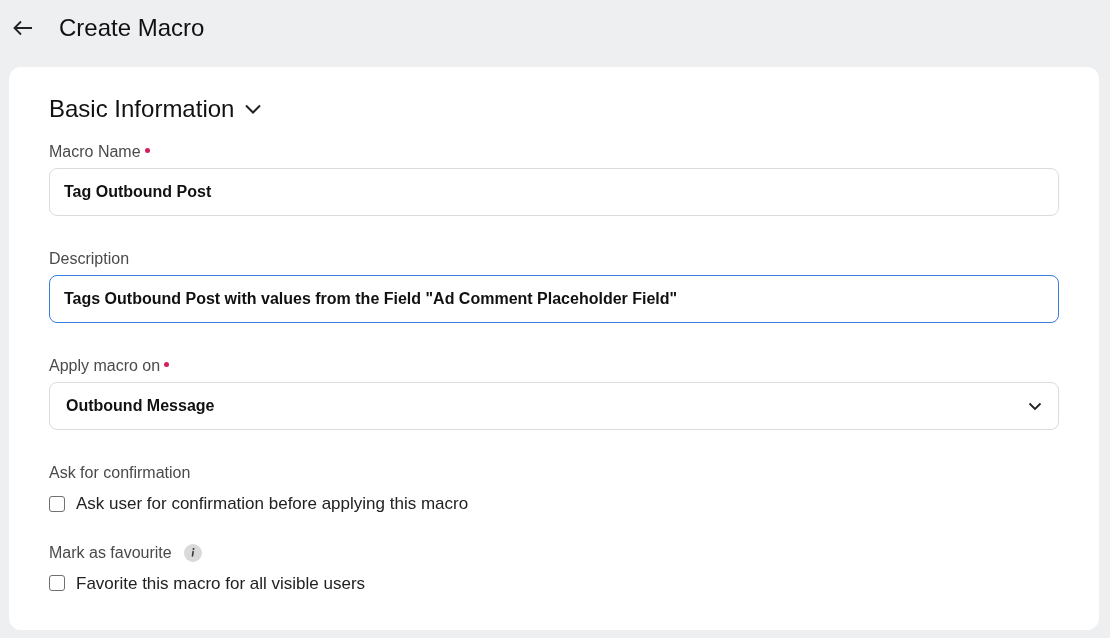  What do you see at coordinates (554, 192) in the screenshot?
I see `text-field: Tag Outbound Post` at bounding box center [554, 192].